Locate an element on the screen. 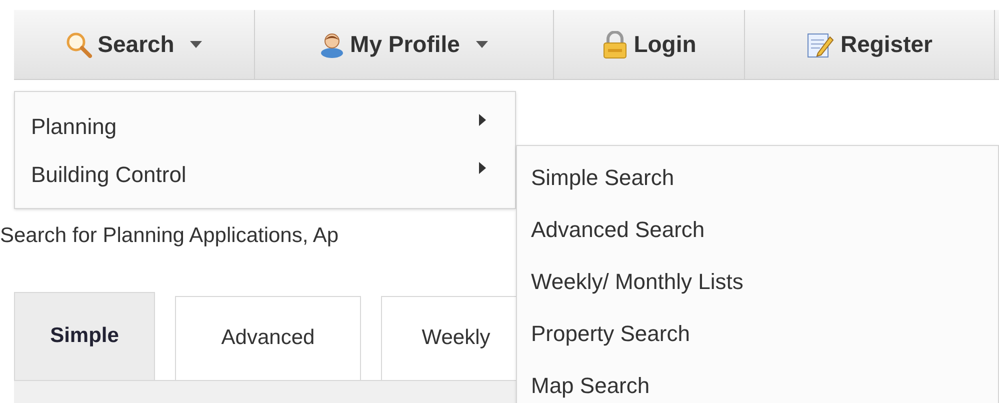 Image resolution: width=999 pixels, height=403 pixels. menu-item: Building Control is located at coordinates (265, 174).